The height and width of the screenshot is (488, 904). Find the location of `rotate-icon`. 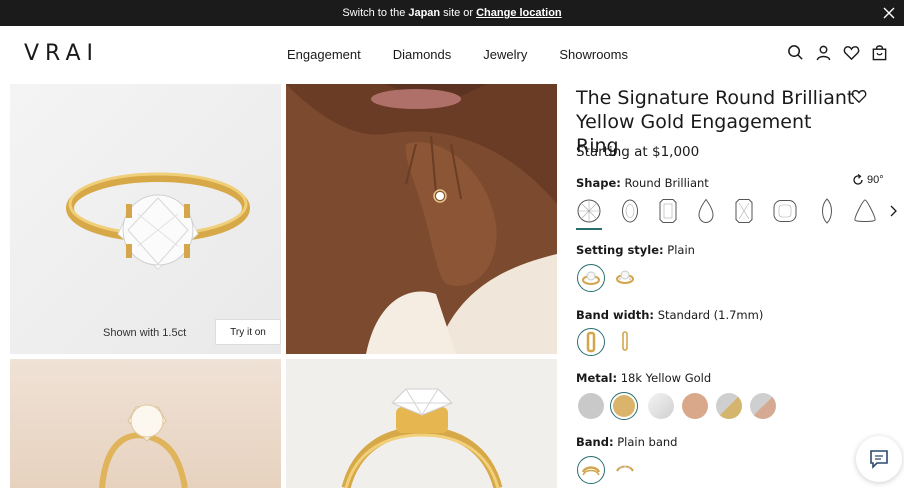

rotate-icon is located at coordinates (858, 179).